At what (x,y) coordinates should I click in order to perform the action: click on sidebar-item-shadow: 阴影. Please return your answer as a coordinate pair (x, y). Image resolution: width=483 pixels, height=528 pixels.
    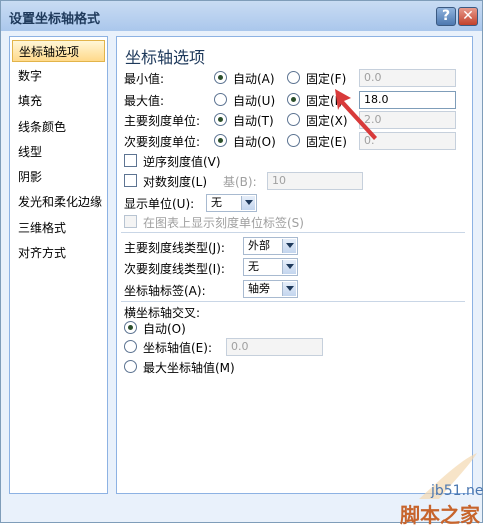
    Looking at the image, I should click on (58, 177).